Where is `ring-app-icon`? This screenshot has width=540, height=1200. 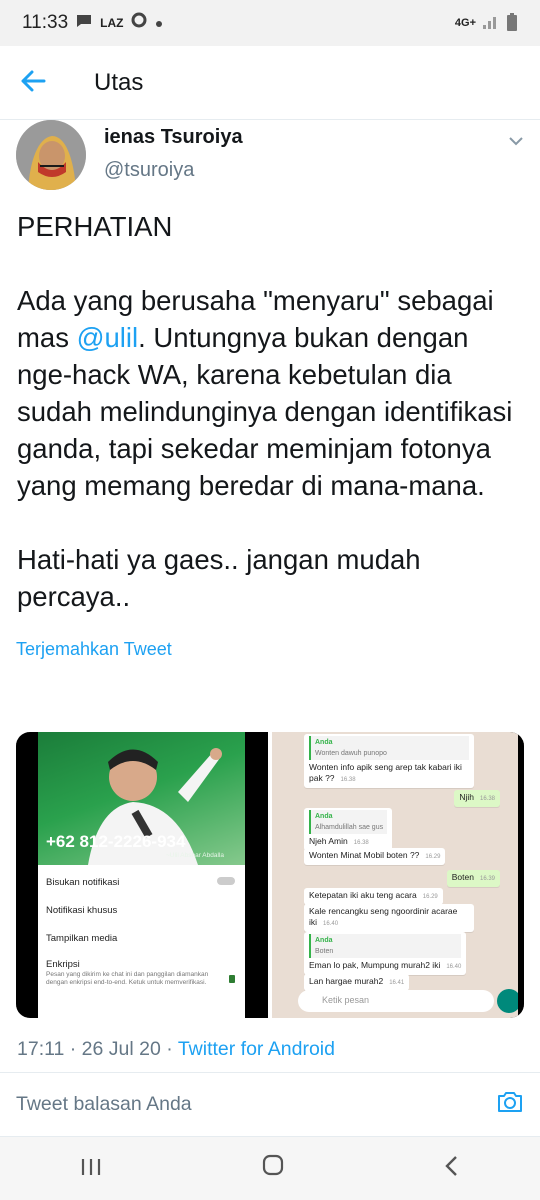 ring-app-icon is located at coordinates (139, 23).